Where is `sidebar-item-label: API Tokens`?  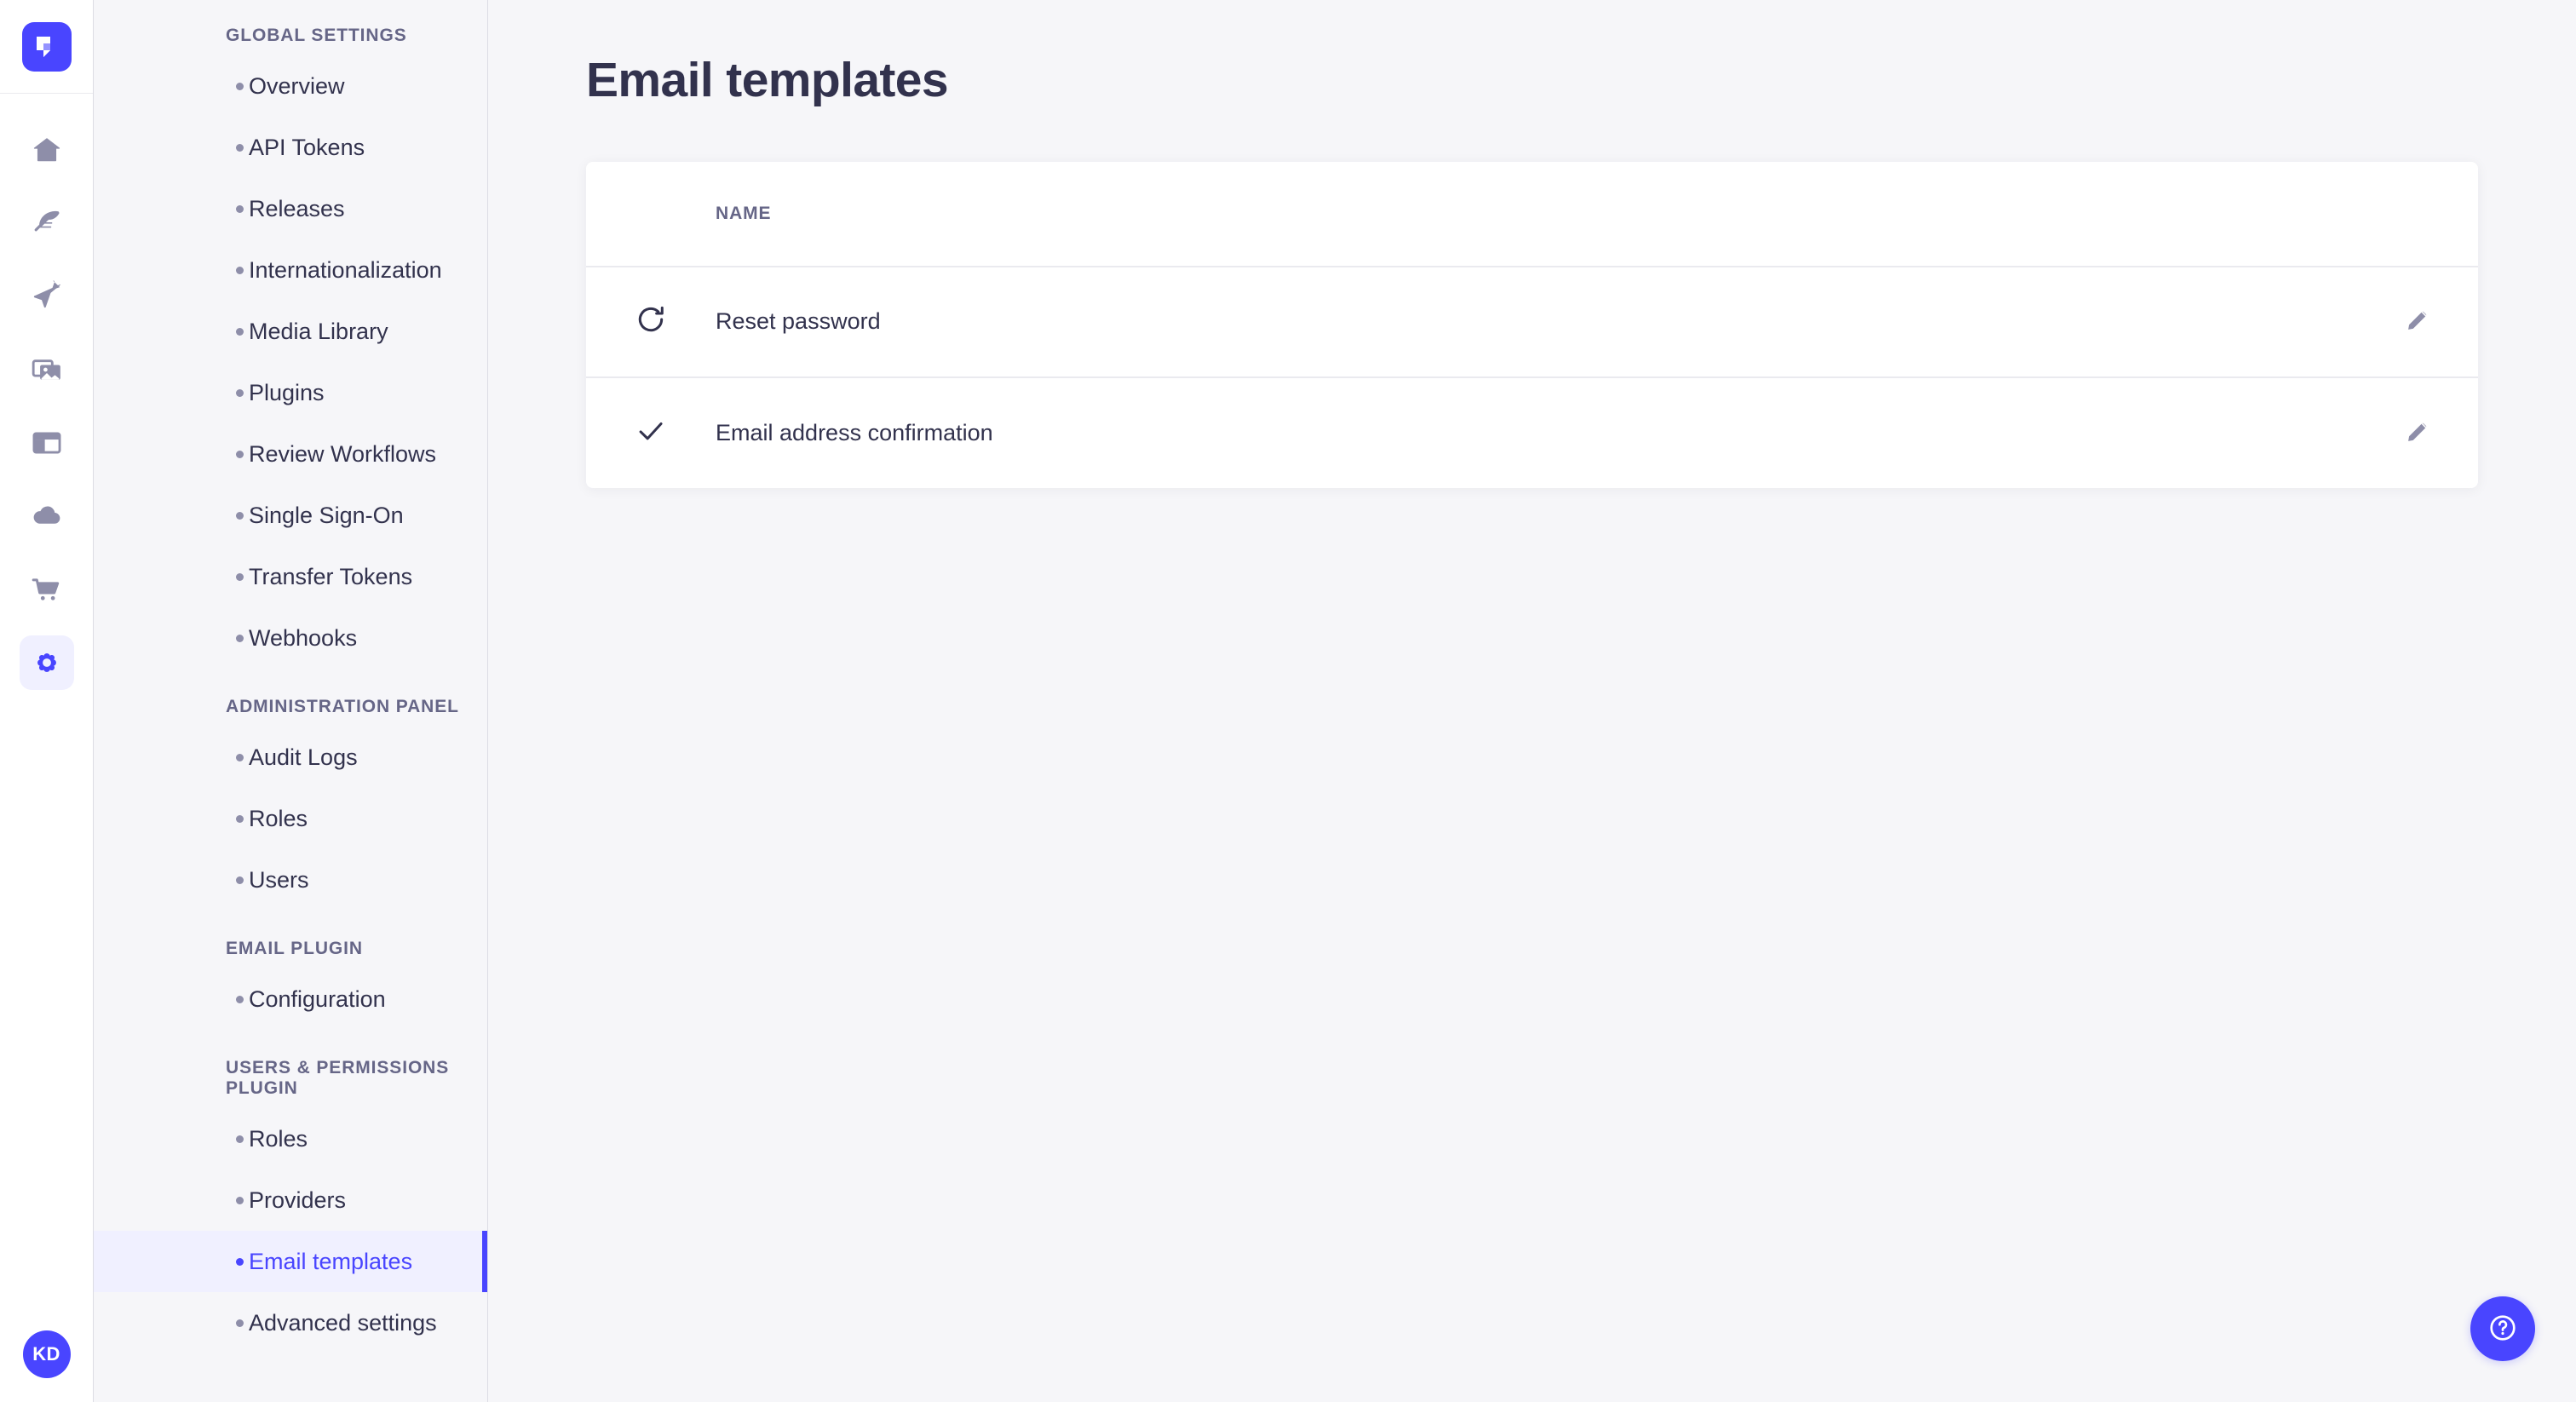
sidebar-item-label: API Tokens is located at coordinates (307, 147).